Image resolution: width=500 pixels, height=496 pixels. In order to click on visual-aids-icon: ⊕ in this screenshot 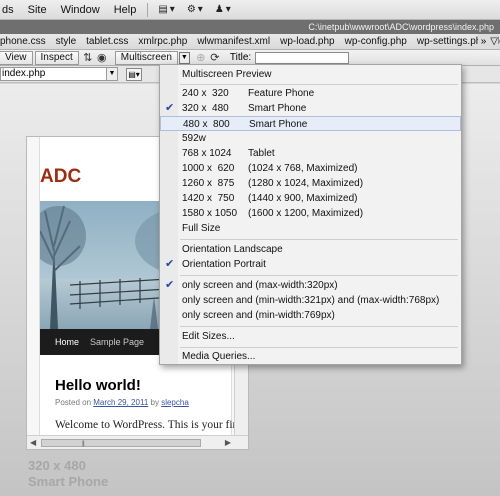, I will do `click(201, 57)`.